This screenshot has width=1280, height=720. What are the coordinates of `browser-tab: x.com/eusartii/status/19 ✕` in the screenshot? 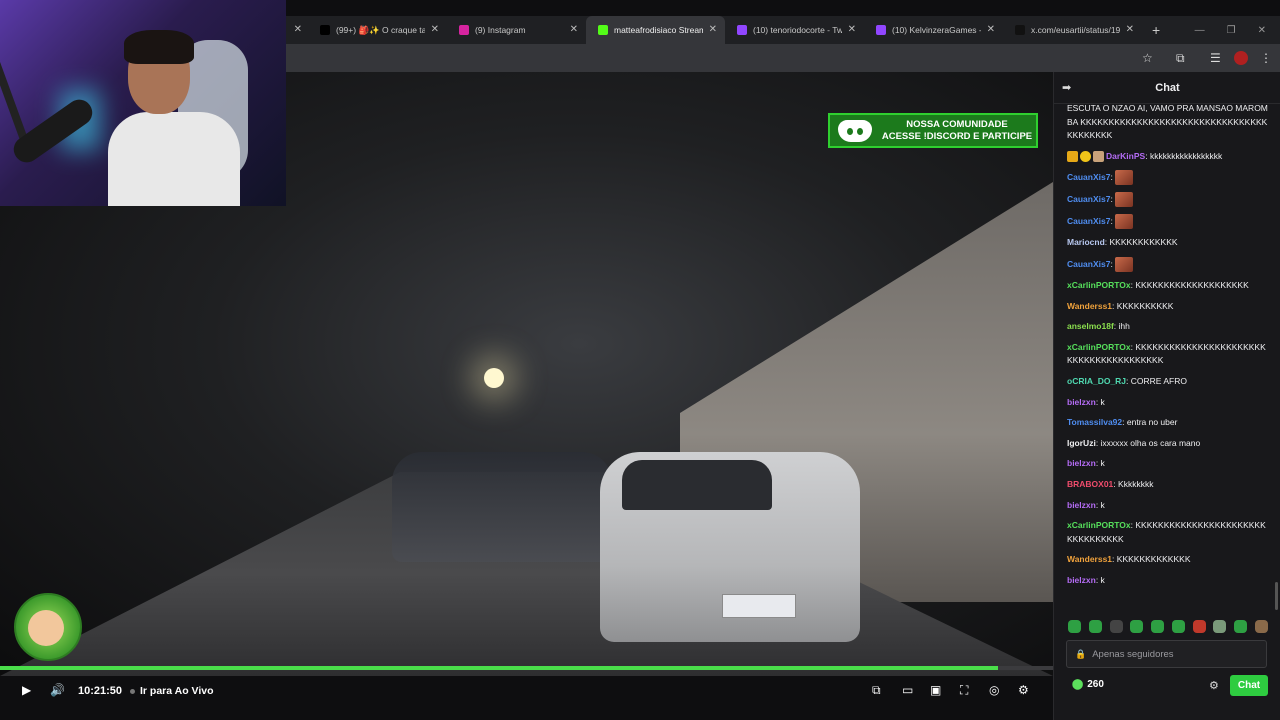 It's located at (1072, 30).